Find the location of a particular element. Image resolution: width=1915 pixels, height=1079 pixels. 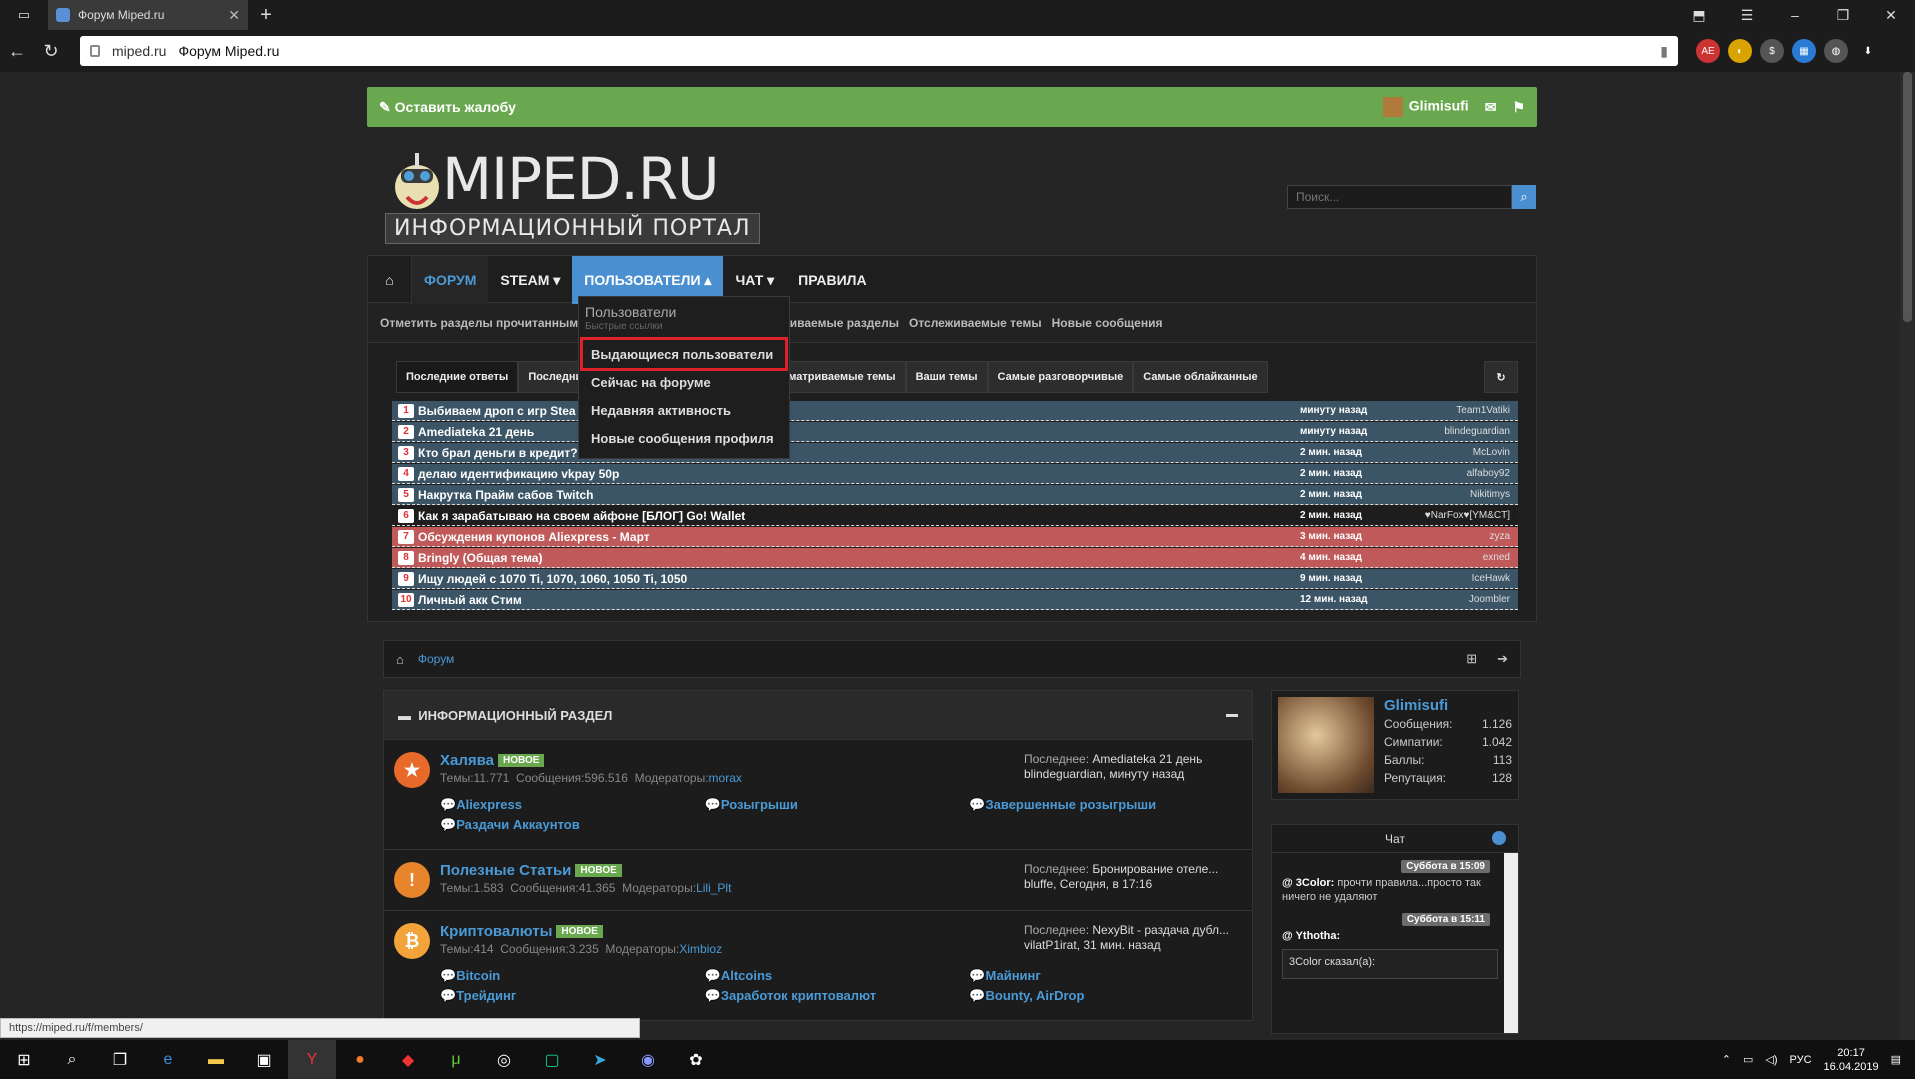

profile-name: Glimisufi is located at coordinates (1448, 706).